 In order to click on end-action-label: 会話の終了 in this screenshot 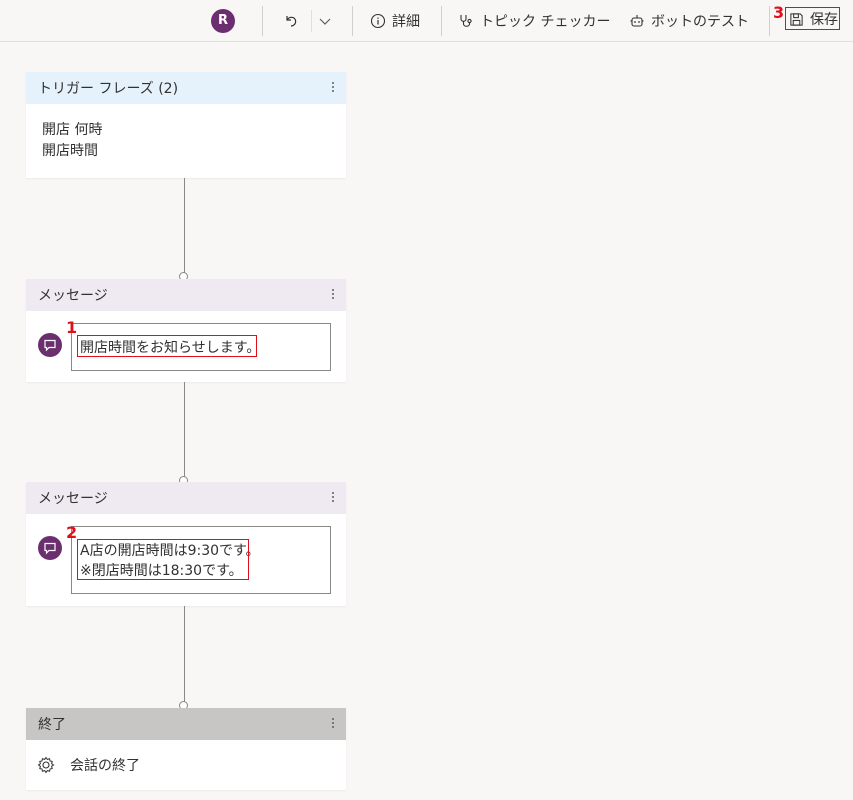, I will do `click(105, 766)`.